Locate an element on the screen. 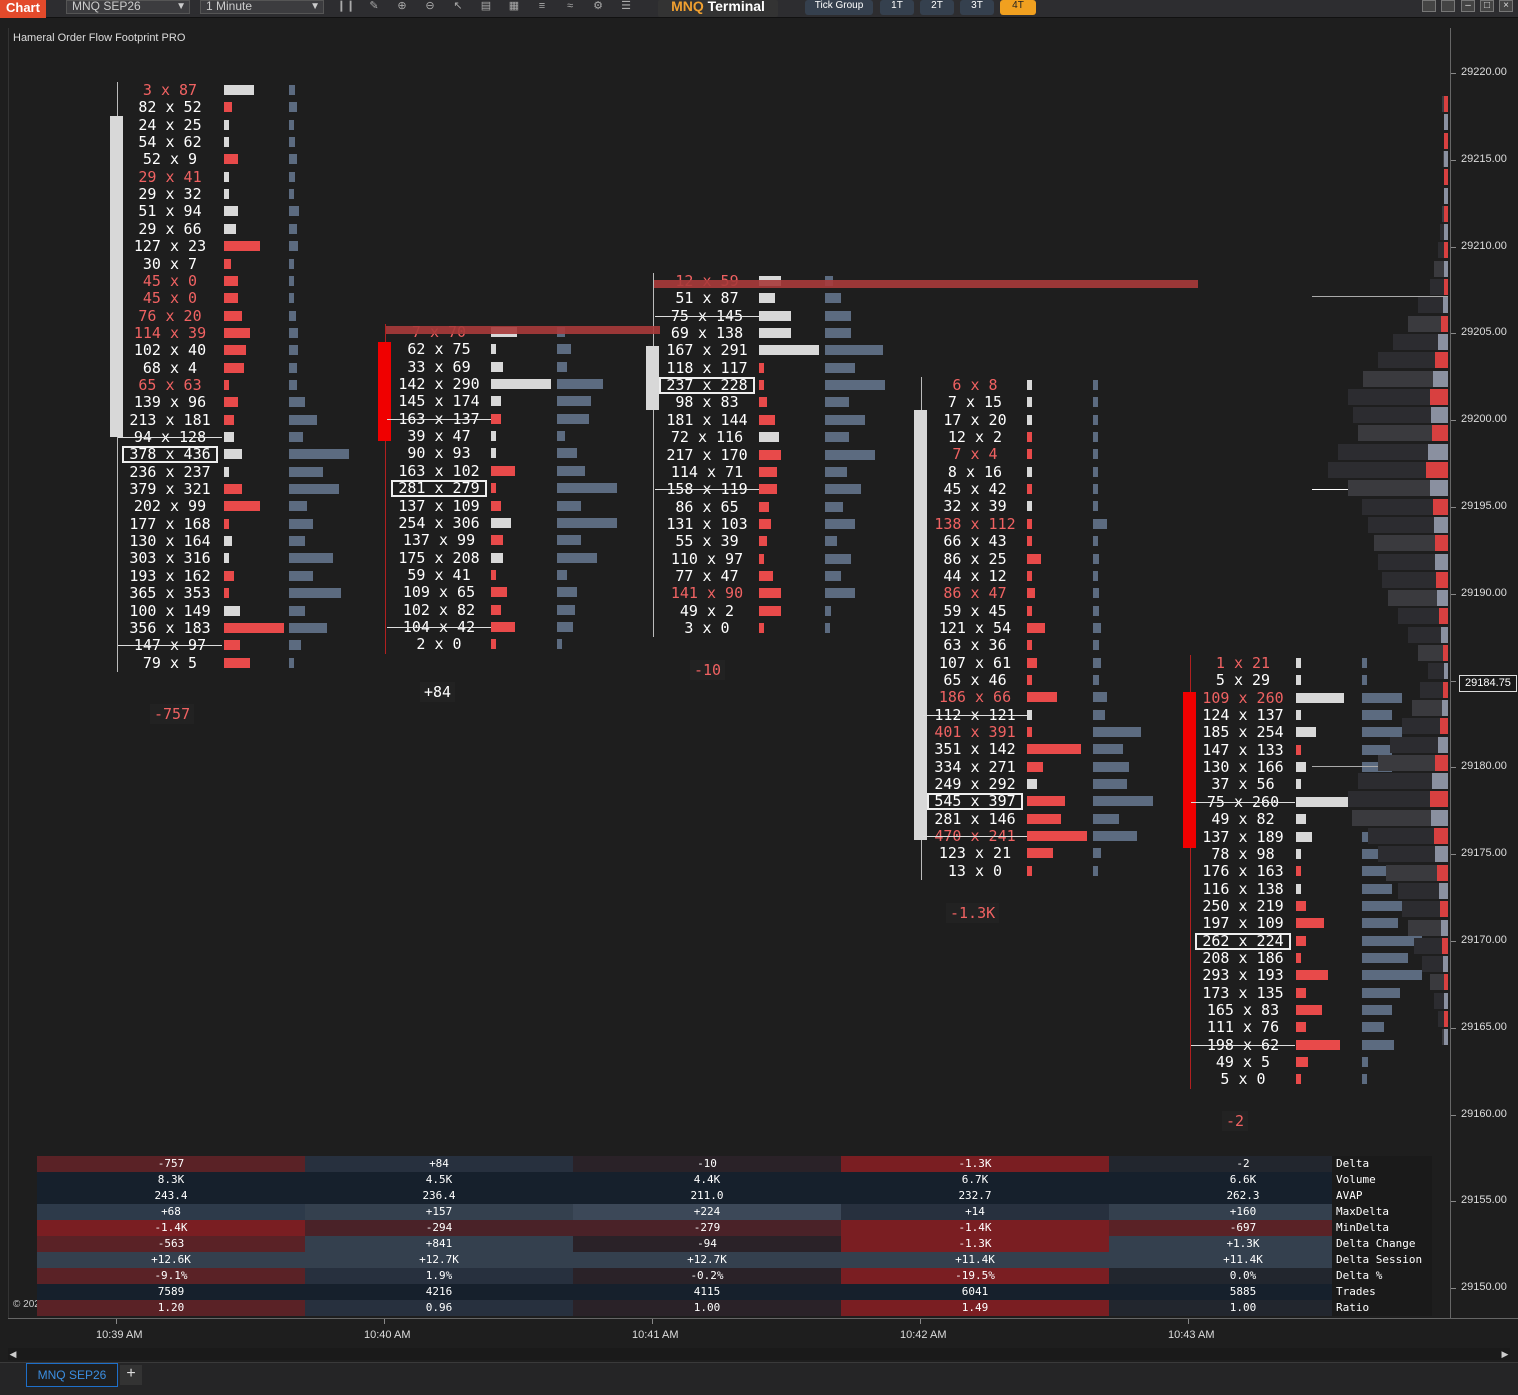  summary-cell: +157 is located at coordinates (439, 1212).